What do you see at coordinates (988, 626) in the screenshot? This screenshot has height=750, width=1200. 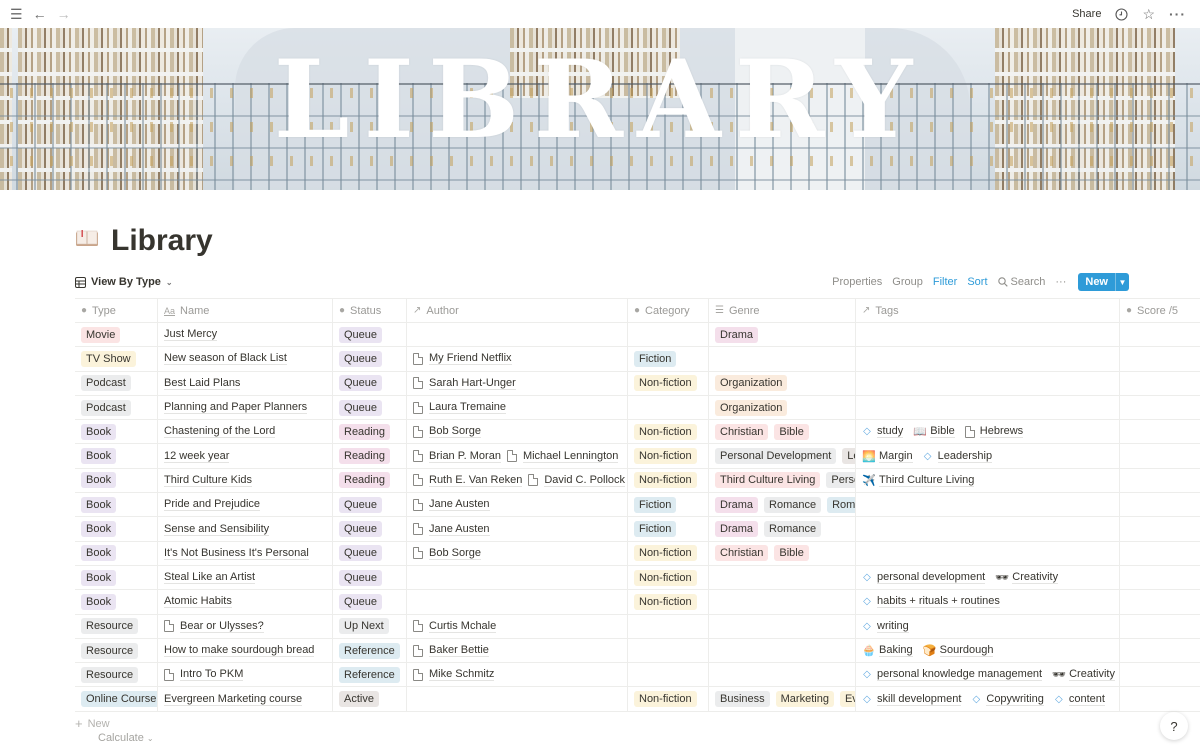 I see `tags-cell: ◇ writing` at bounding box center [988, 626].